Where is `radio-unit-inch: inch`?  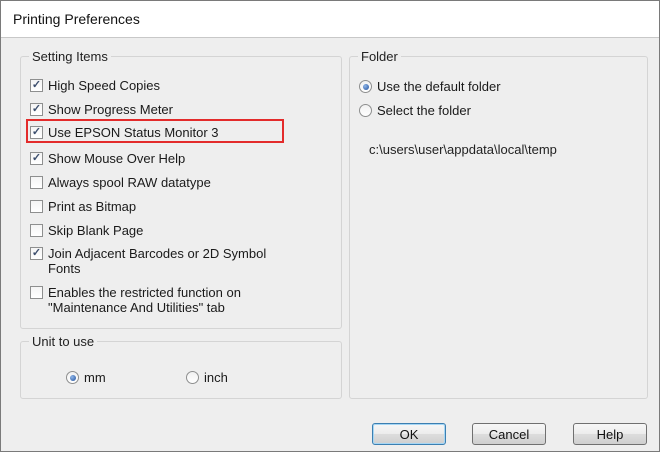 radio-unit-inch: inch is located at coordinates (207, 377).